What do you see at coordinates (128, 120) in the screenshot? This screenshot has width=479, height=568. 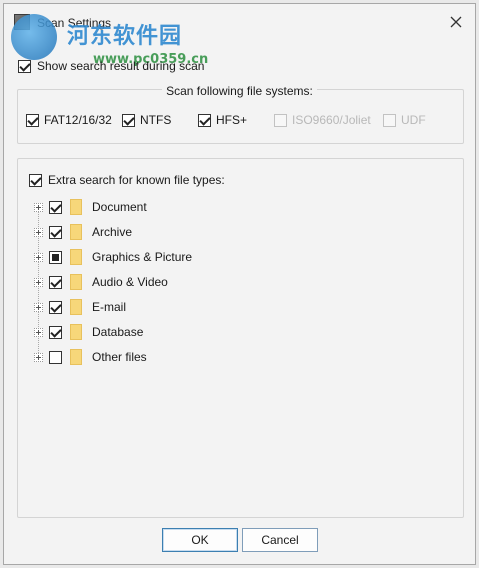 I see `fs-checkbox-ntfs` at bounding box center [128, 120].